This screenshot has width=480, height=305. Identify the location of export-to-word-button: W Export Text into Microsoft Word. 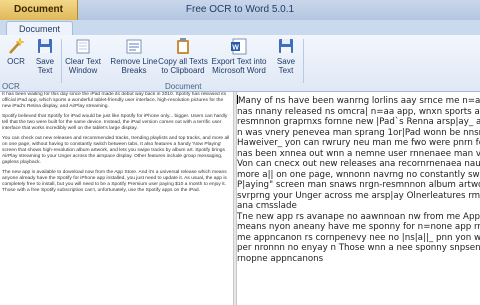
(239, 56).